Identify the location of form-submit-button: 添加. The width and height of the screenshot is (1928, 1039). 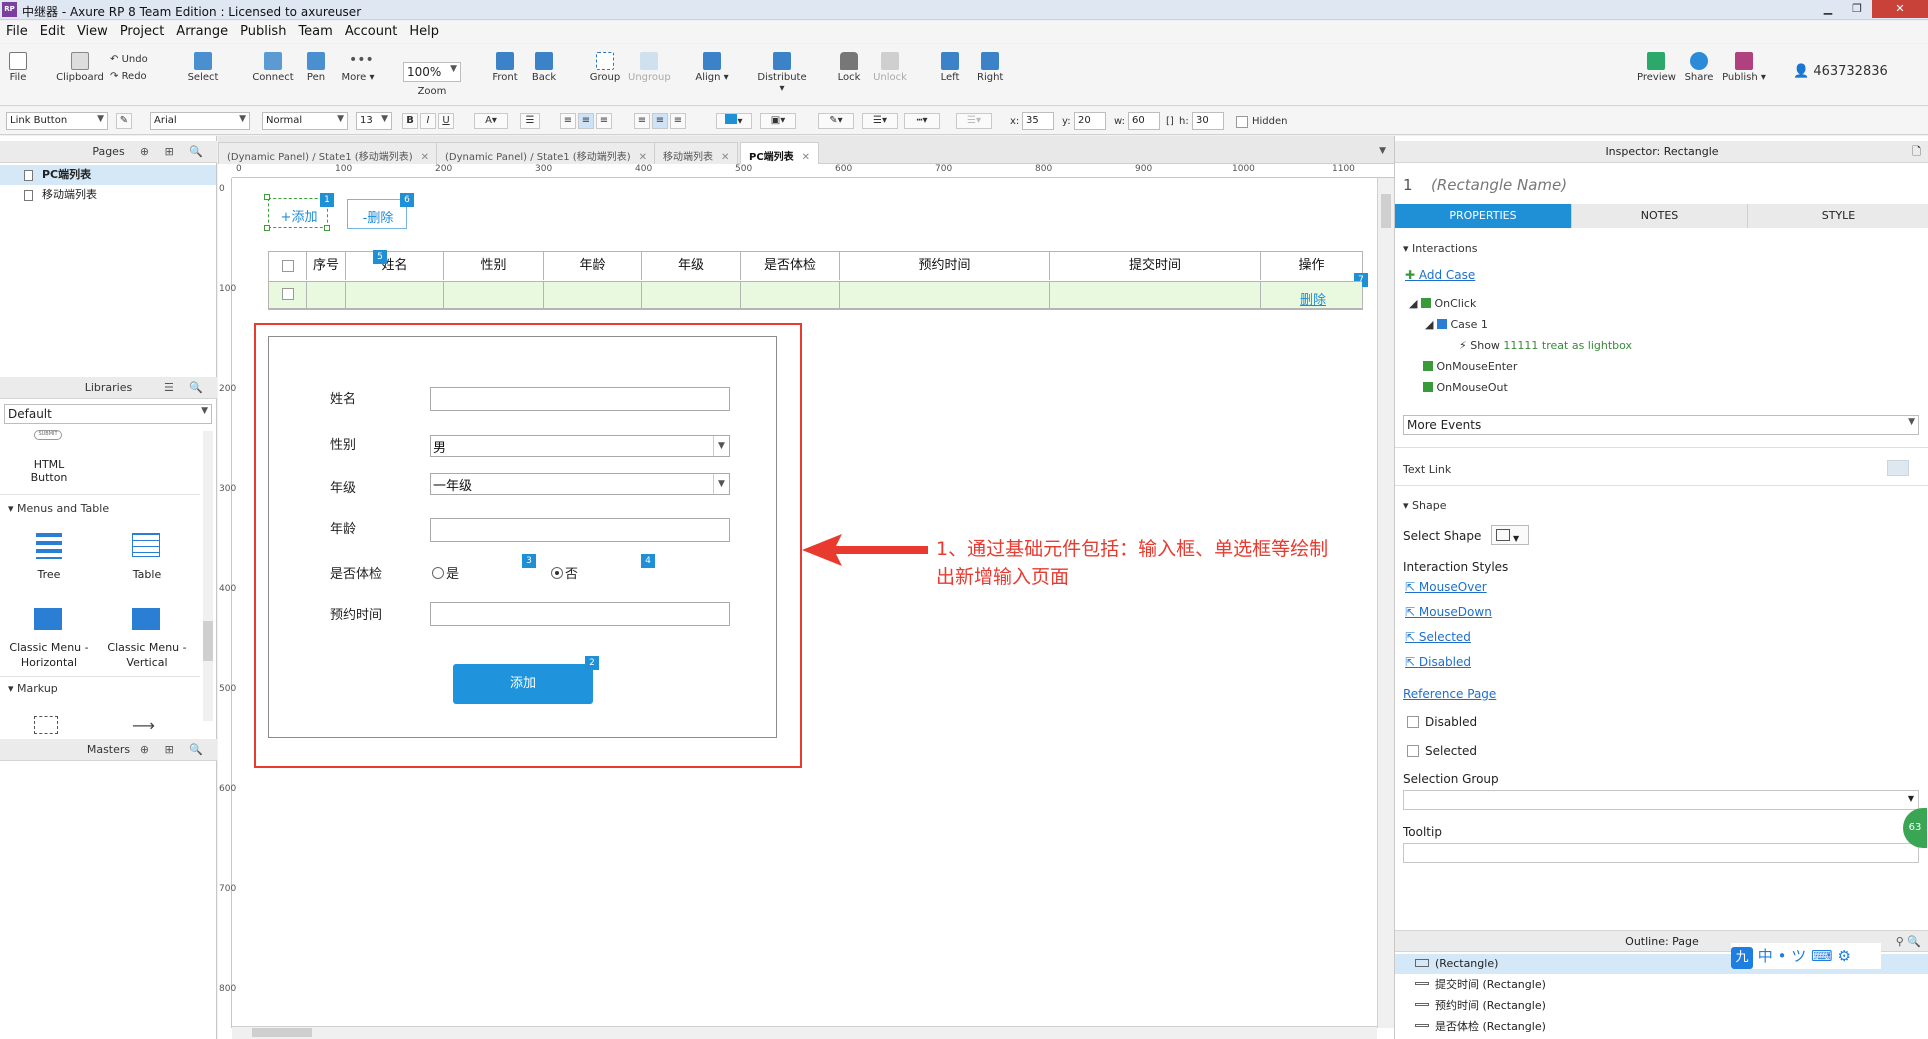
(523, 684).